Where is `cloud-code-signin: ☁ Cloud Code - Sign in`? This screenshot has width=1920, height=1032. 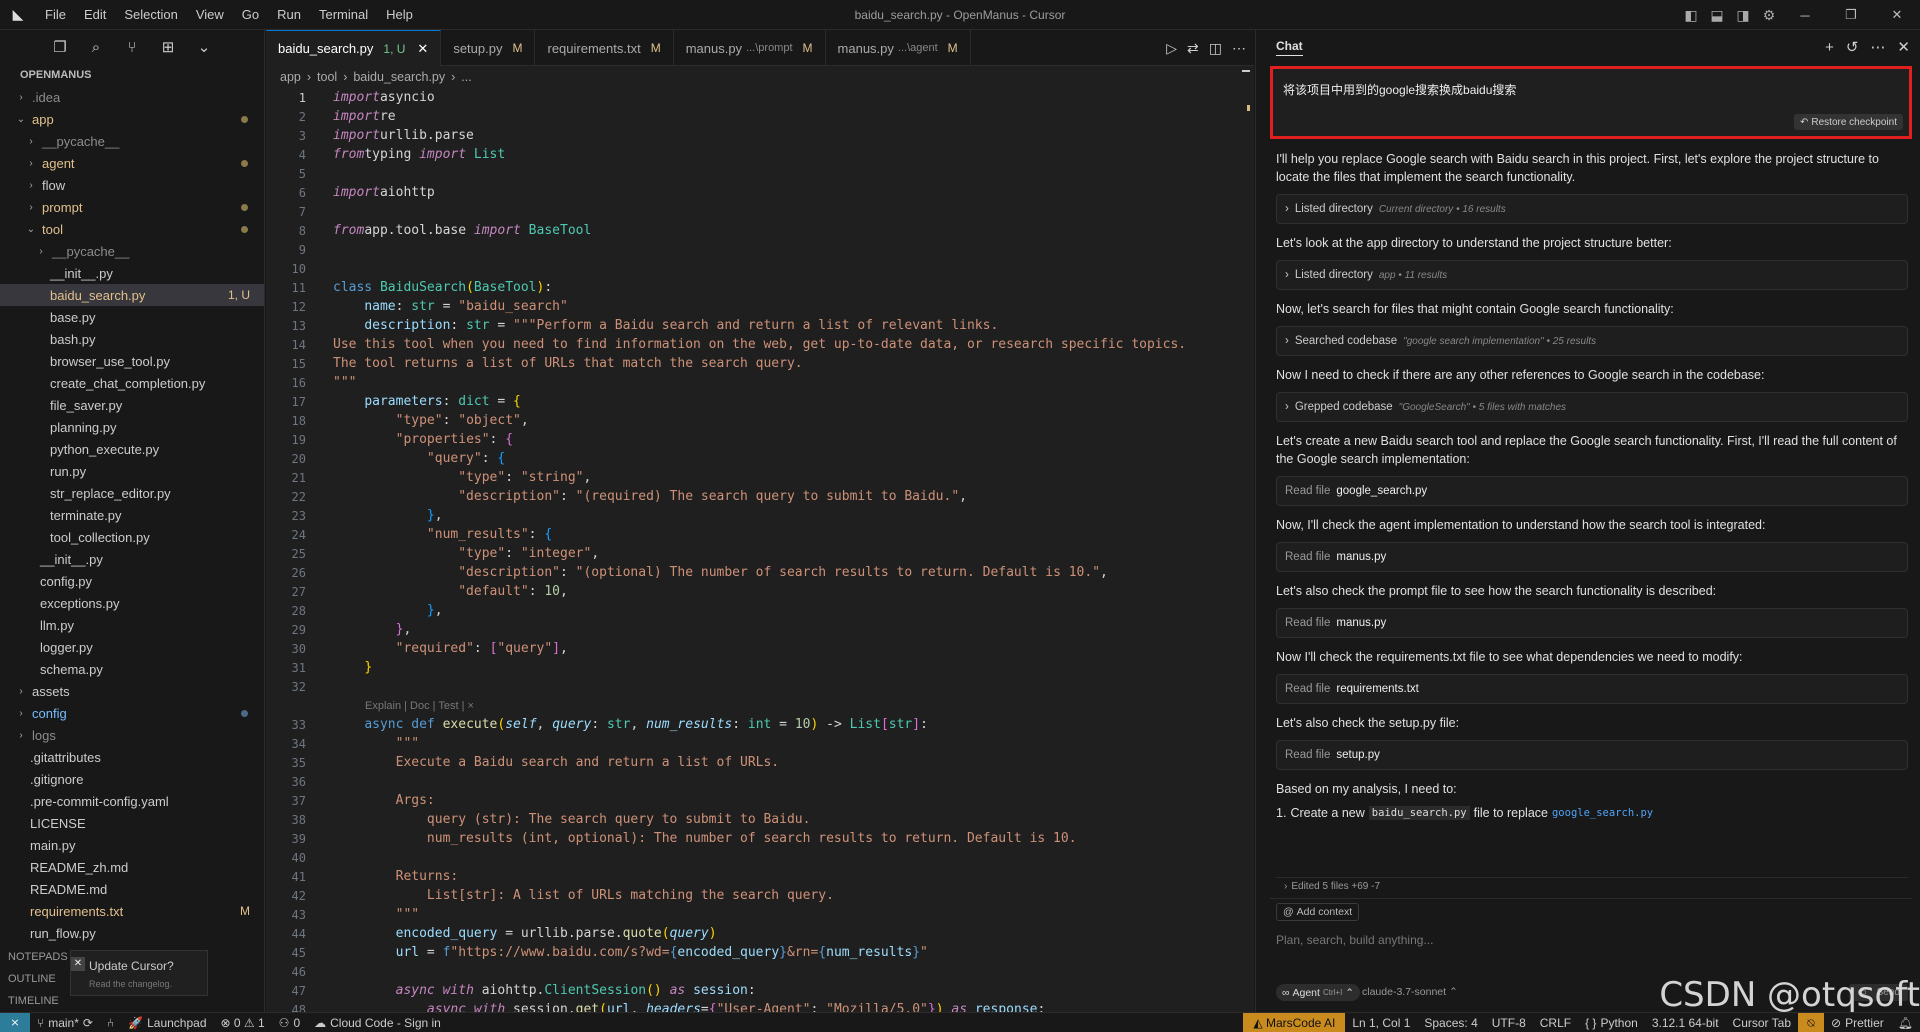 cloud-code-signin: ☁ Cloud Code - Sign in is located at coordinates (377, 1023).